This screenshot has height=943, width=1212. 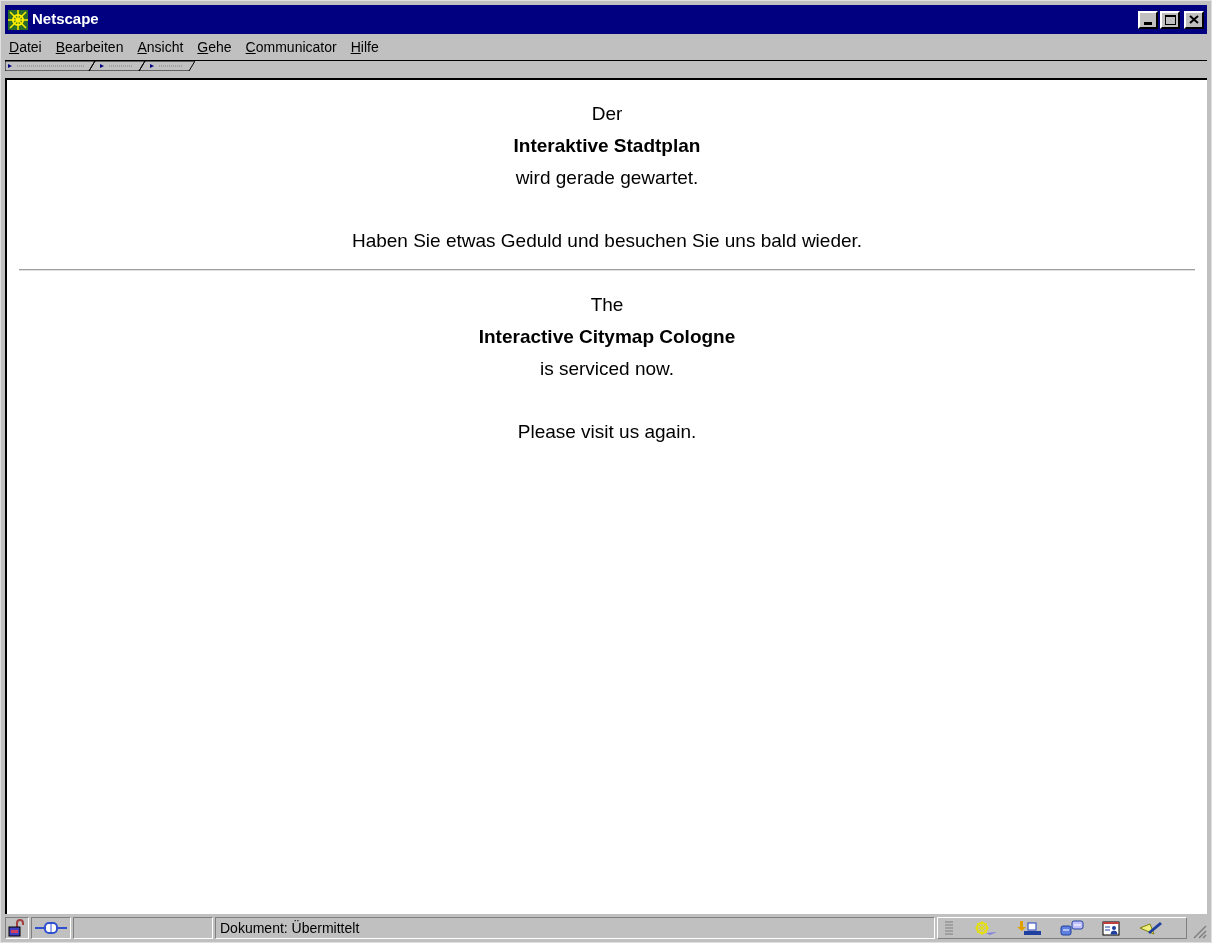 What do you see at coordinates (607, 432) in the screenshot?
I see `paragraph-text: Please visit us again.` at bounding box center [607, 432].